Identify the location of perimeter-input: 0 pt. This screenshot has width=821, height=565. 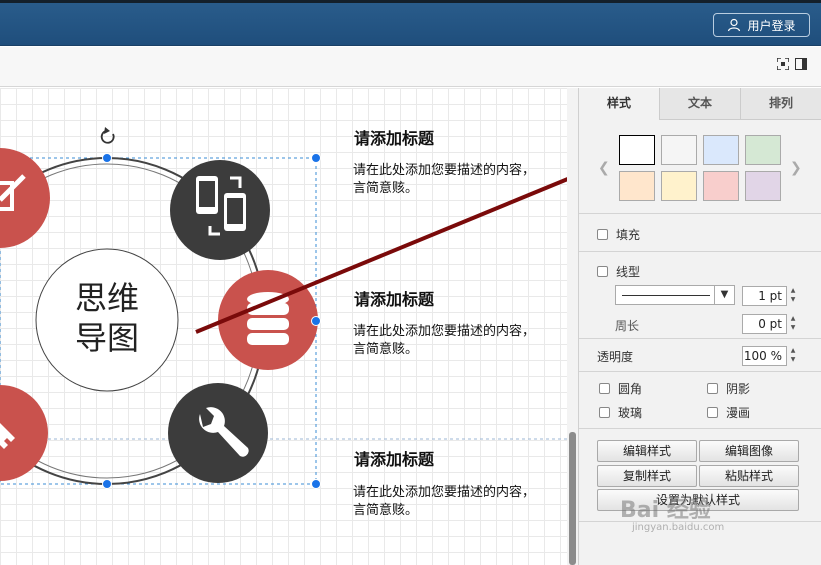
(764, 324).